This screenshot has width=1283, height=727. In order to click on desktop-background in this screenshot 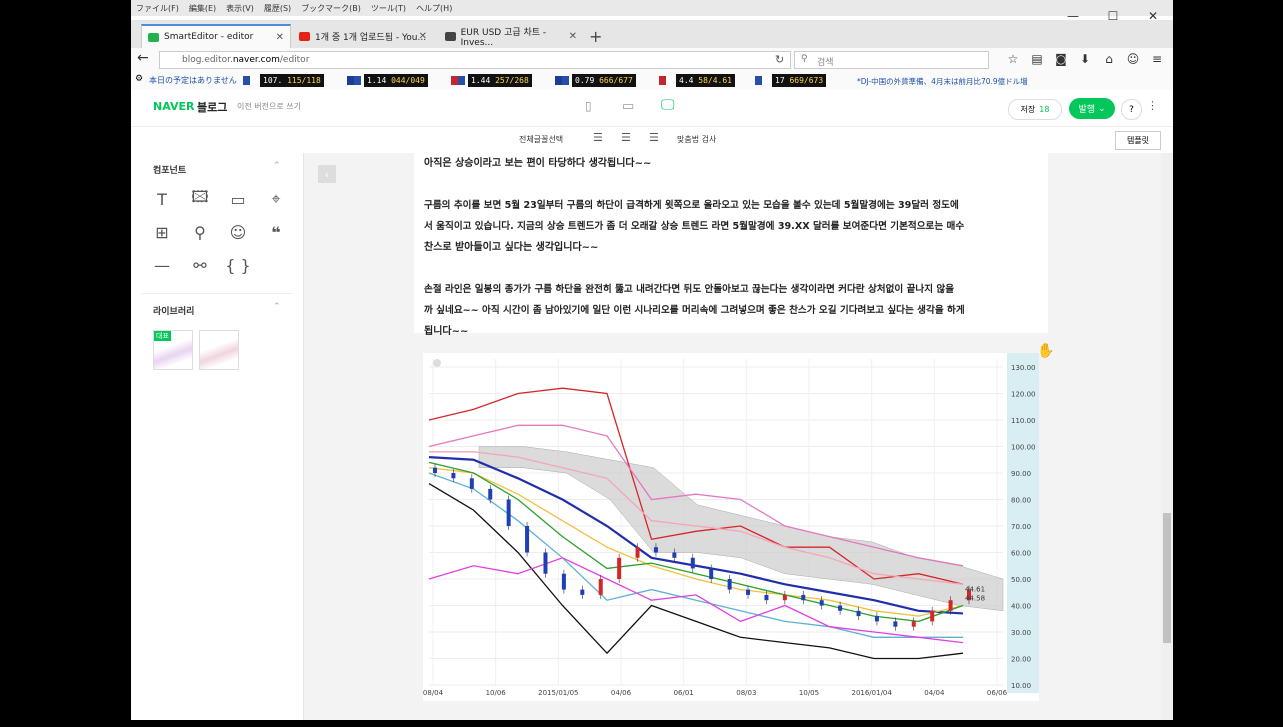, I will do `click(1228, 363)`.